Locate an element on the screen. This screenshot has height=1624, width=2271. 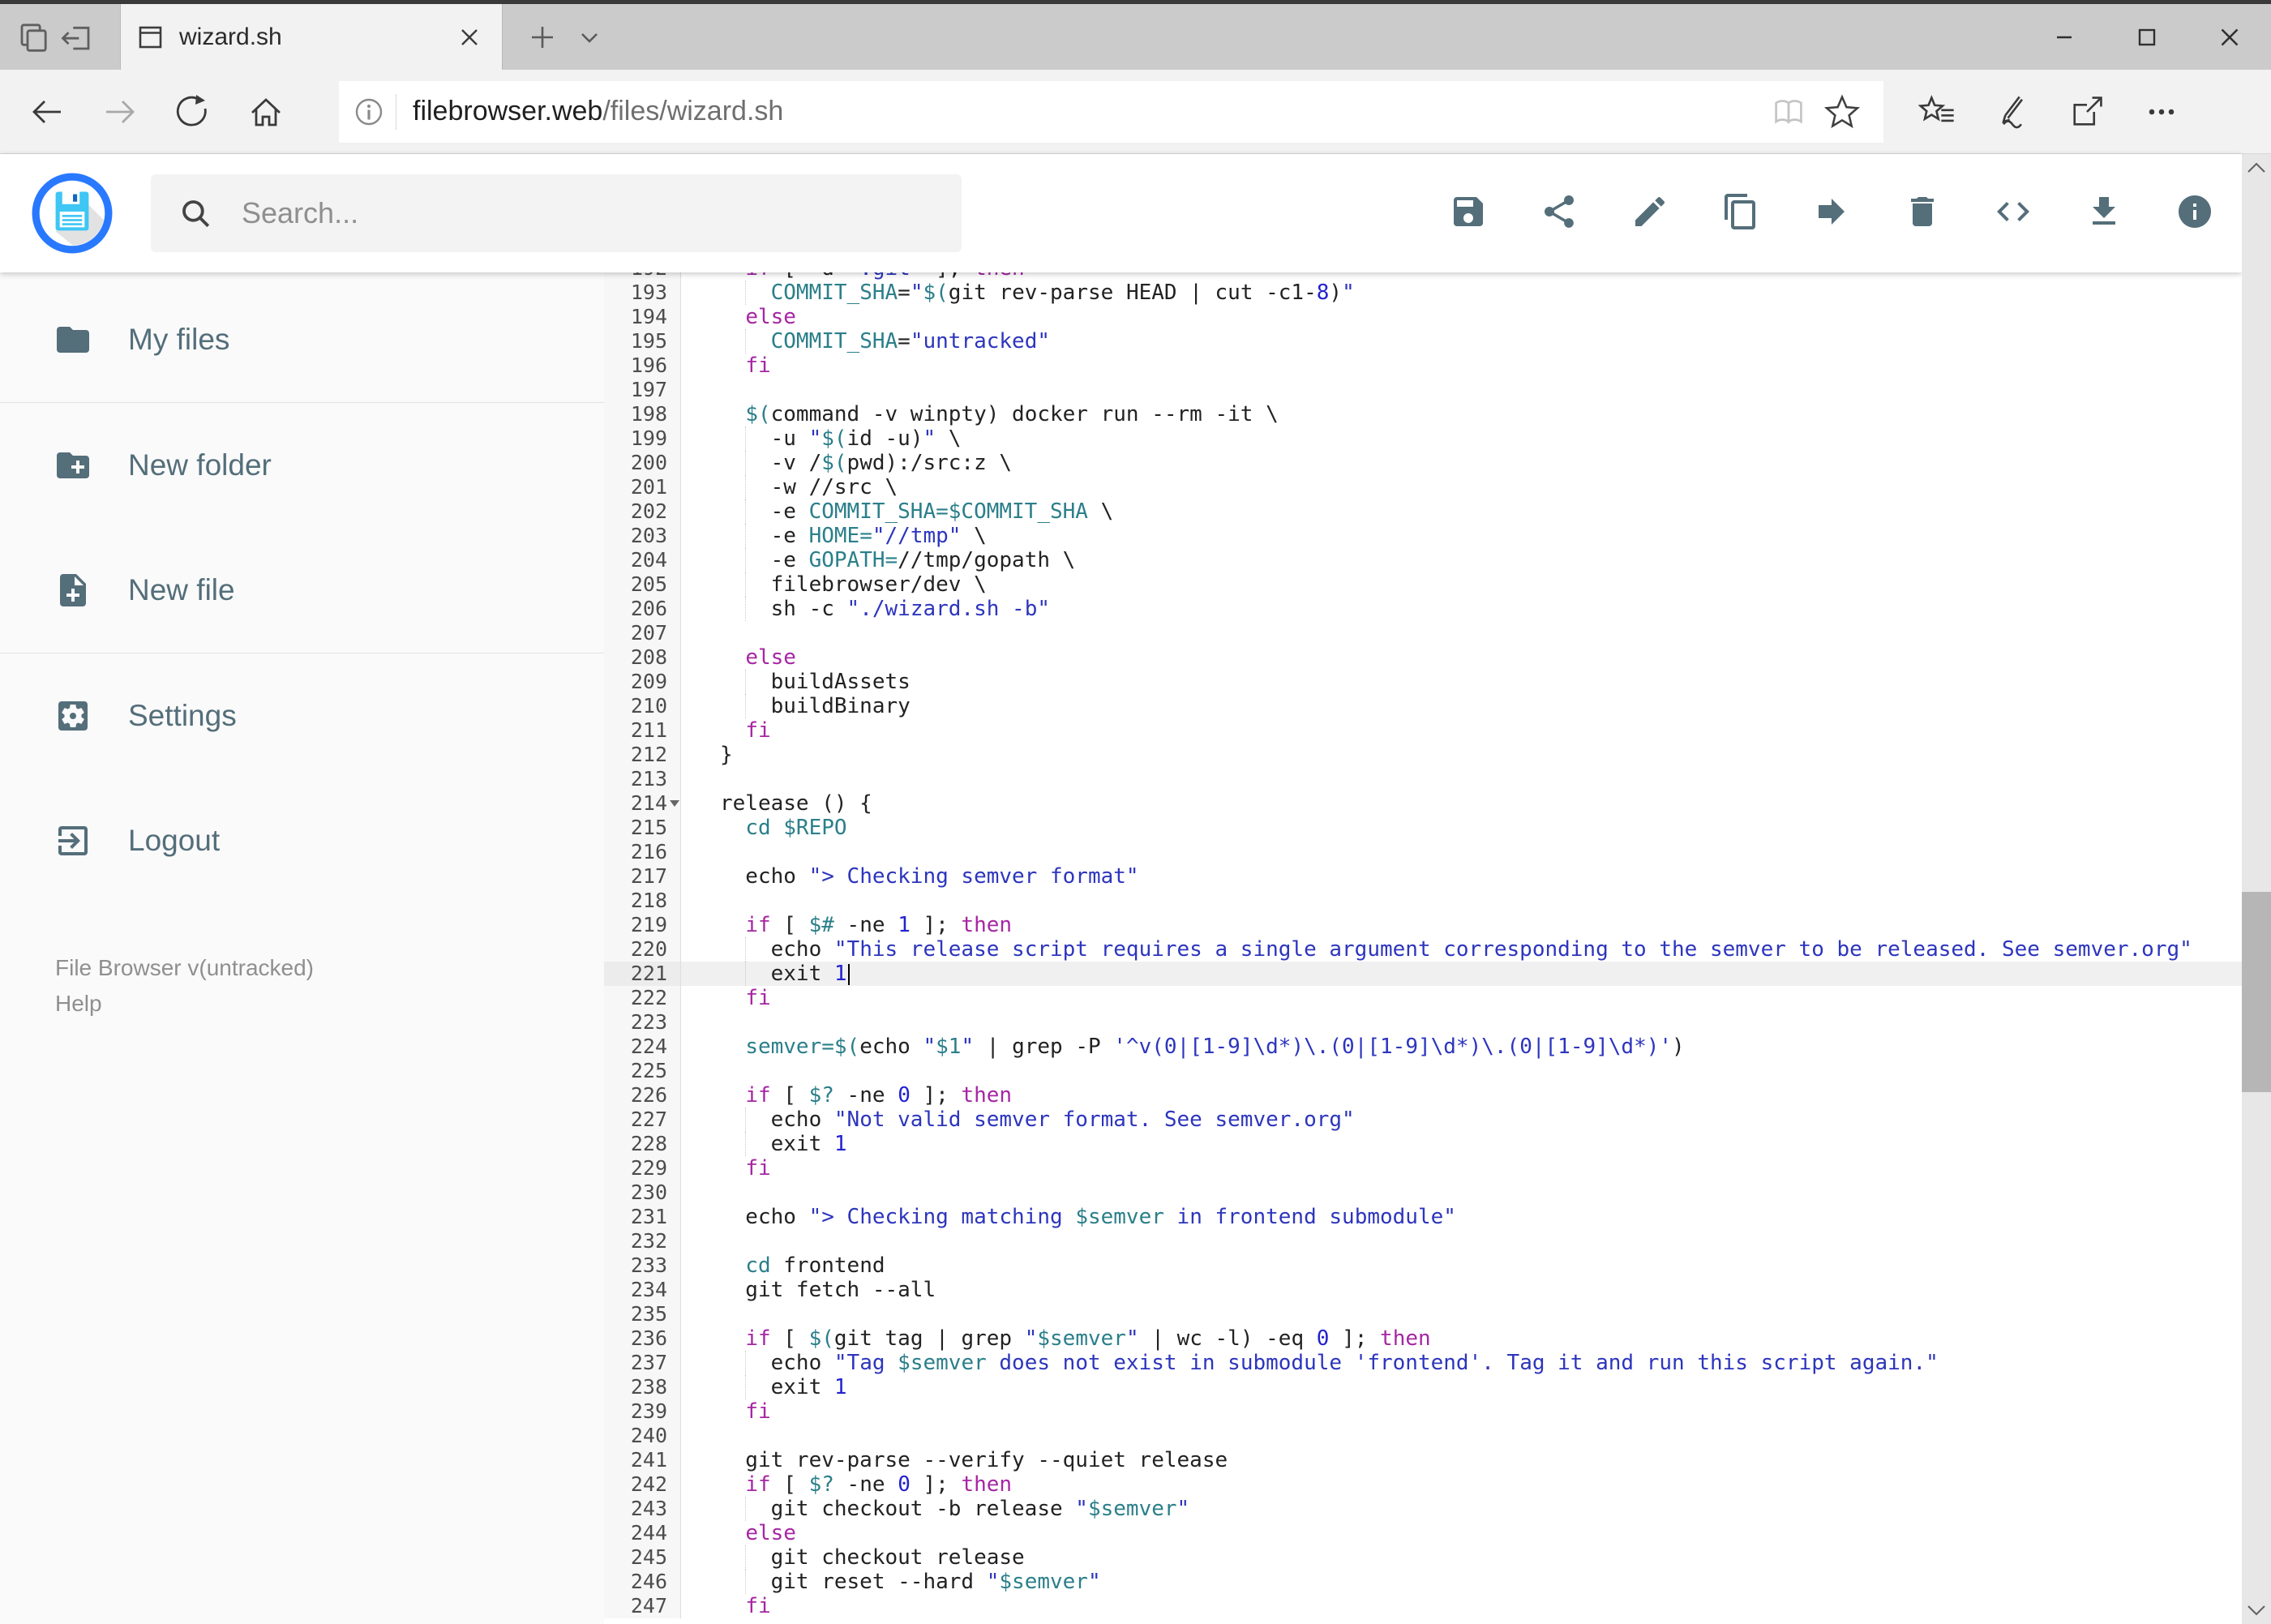
info-button is located at coordinates (2195, 214).